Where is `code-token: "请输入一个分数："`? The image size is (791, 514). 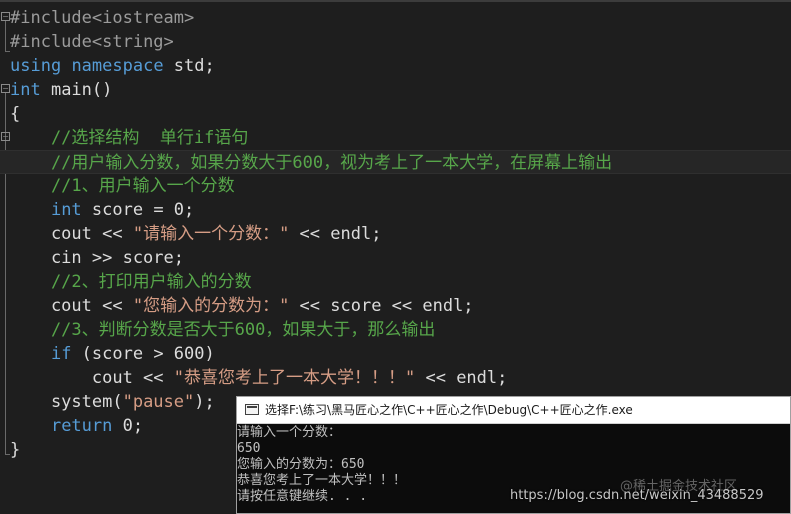 code-token: "请输入一个分数：" is located at coordinates (211, 234).